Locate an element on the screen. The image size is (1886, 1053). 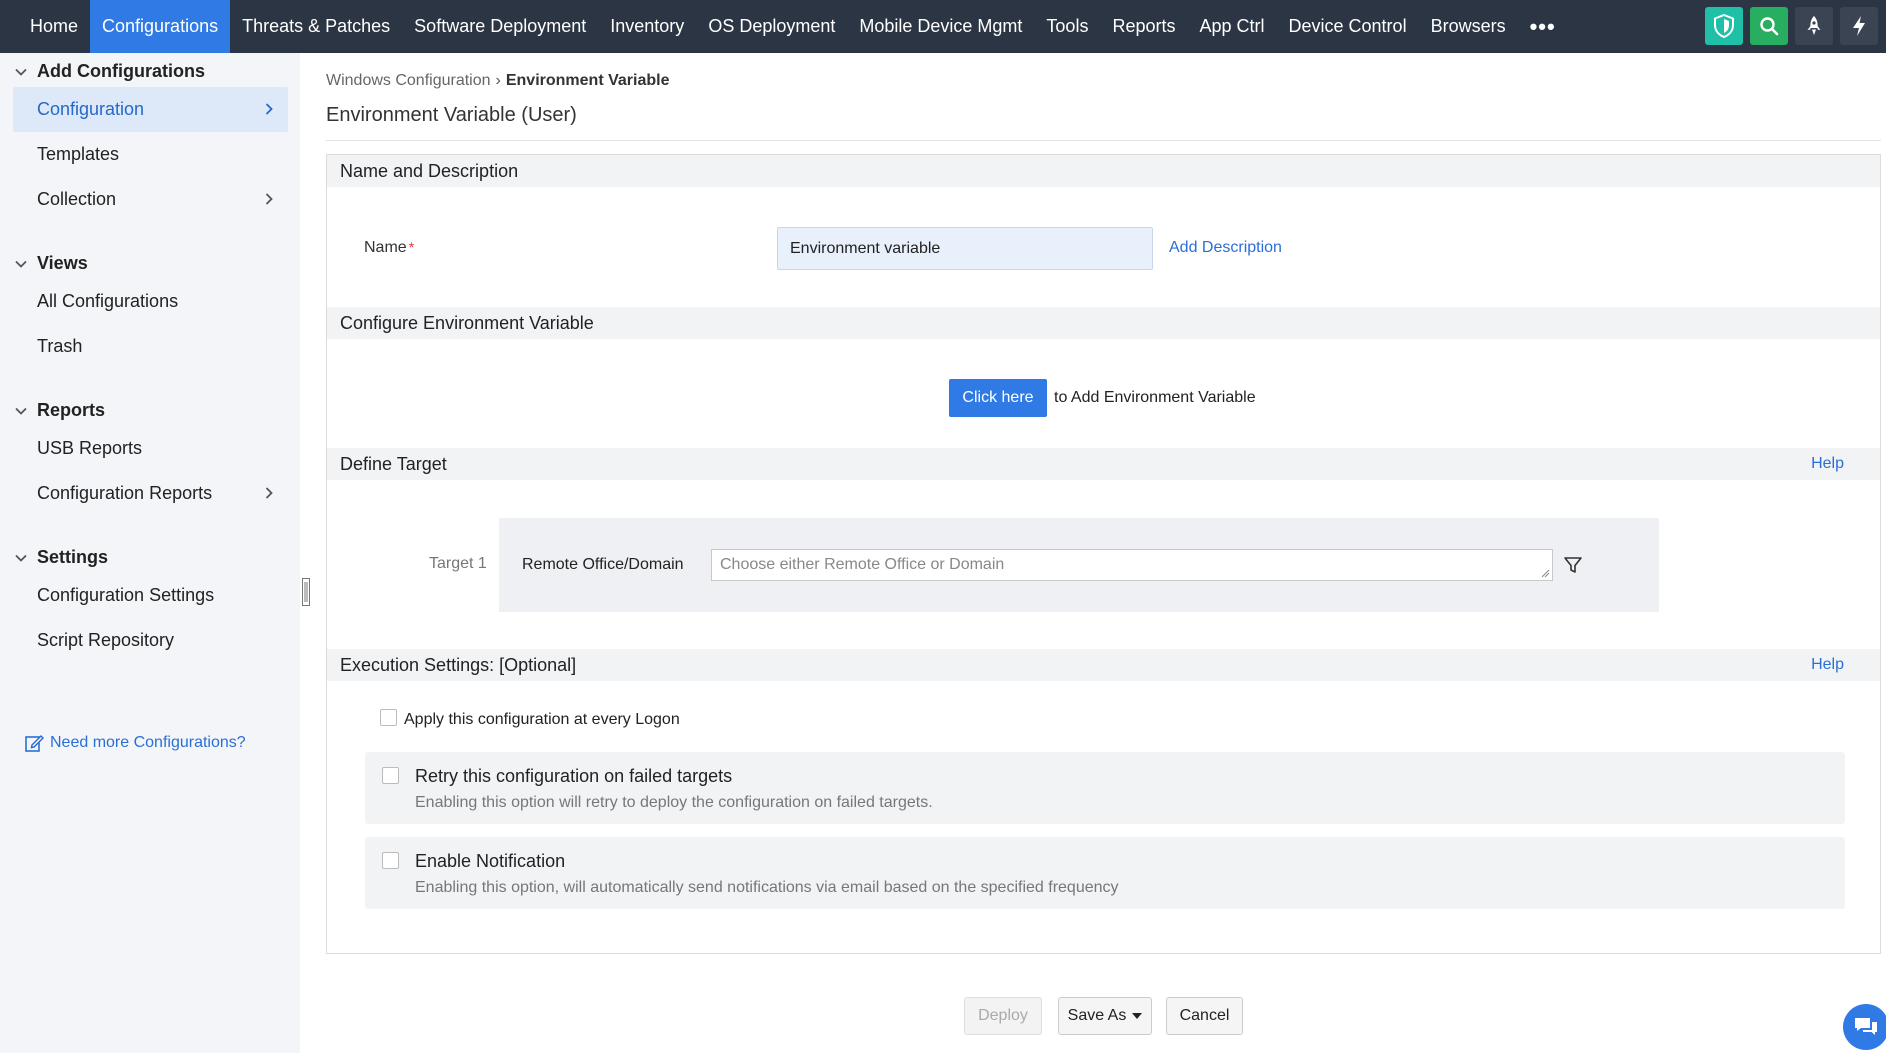
remote-office-domain-label: Remote Office/Domain is located at coordinates (603, 564).